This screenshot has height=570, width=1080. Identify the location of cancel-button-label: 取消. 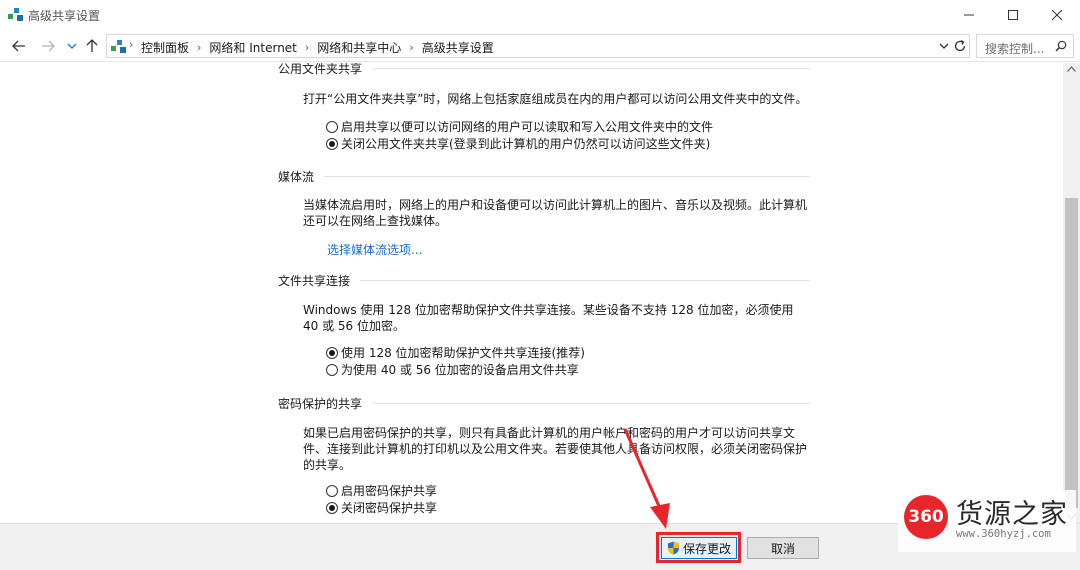
(782, 548).